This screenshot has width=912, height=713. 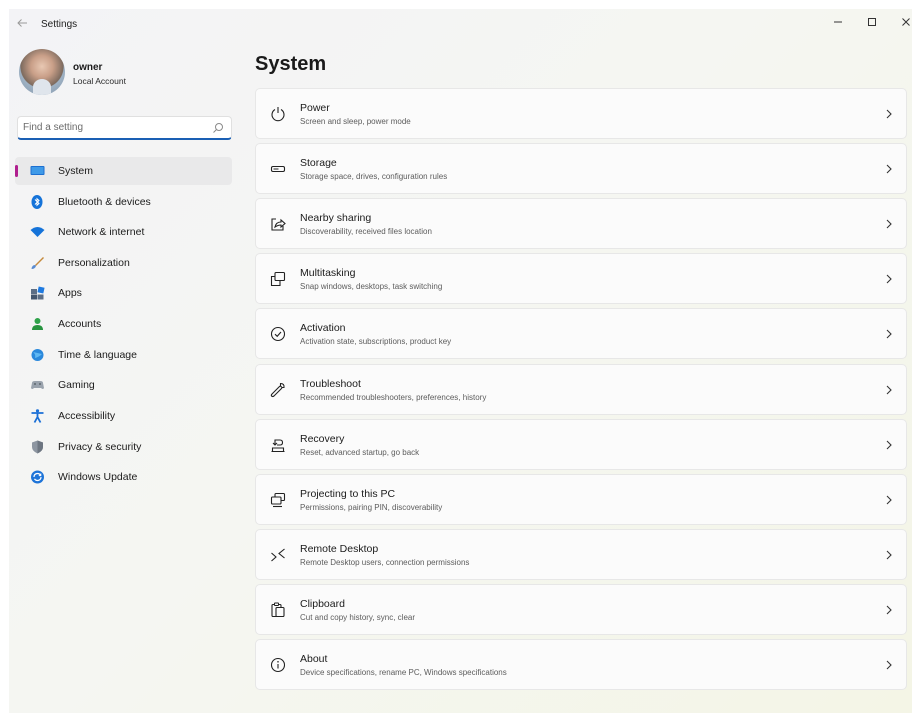 I want to click on sidebar-item-accounts: Accounts, so click(x=123, y=324).